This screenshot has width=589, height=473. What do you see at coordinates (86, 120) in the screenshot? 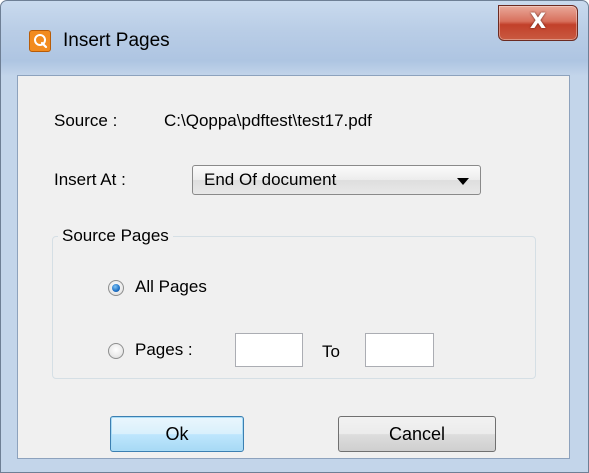
I see `source-label: Source :` at bounding box center [86, 120].